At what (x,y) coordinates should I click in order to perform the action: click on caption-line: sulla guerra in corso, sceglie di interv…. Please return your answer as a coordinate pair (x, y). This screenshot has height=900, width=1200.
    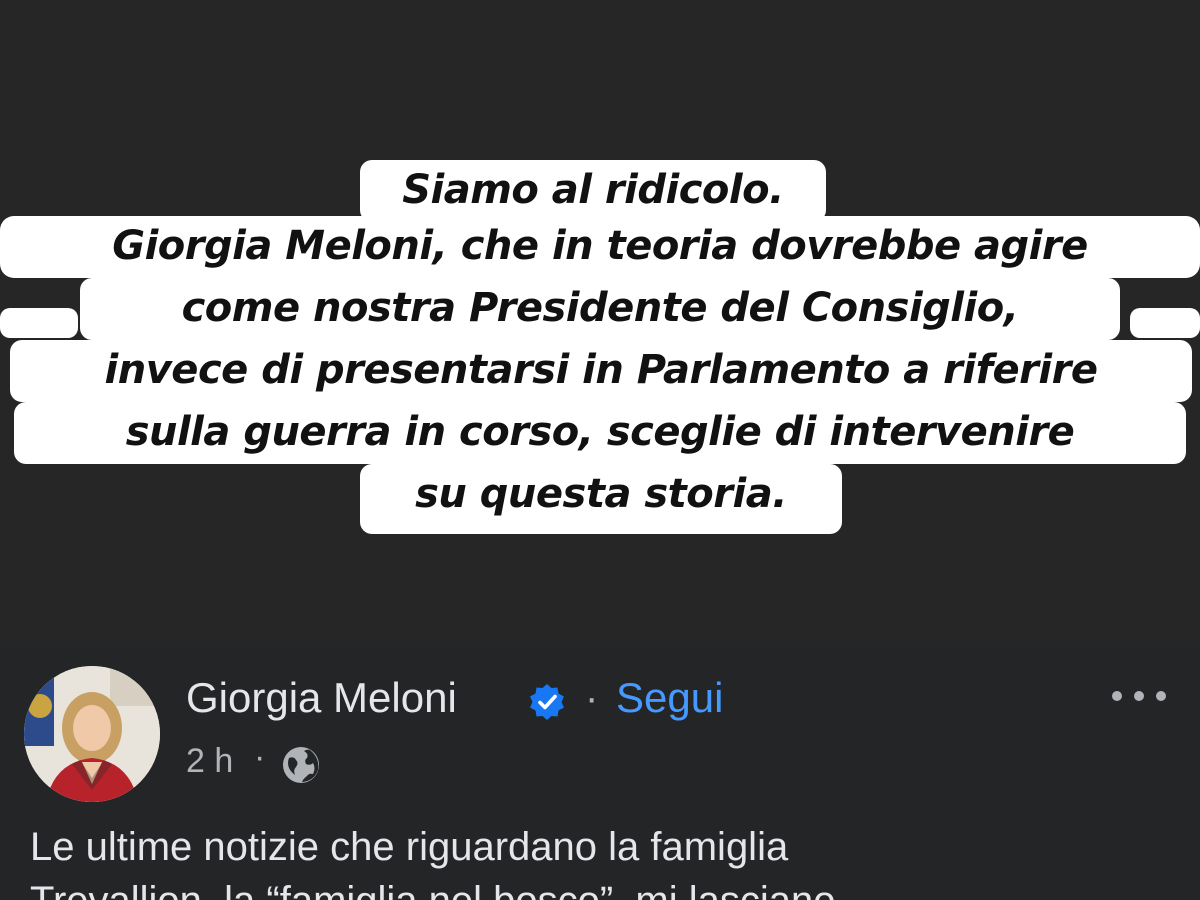
    Looking at the image, I should click on (600, 433).